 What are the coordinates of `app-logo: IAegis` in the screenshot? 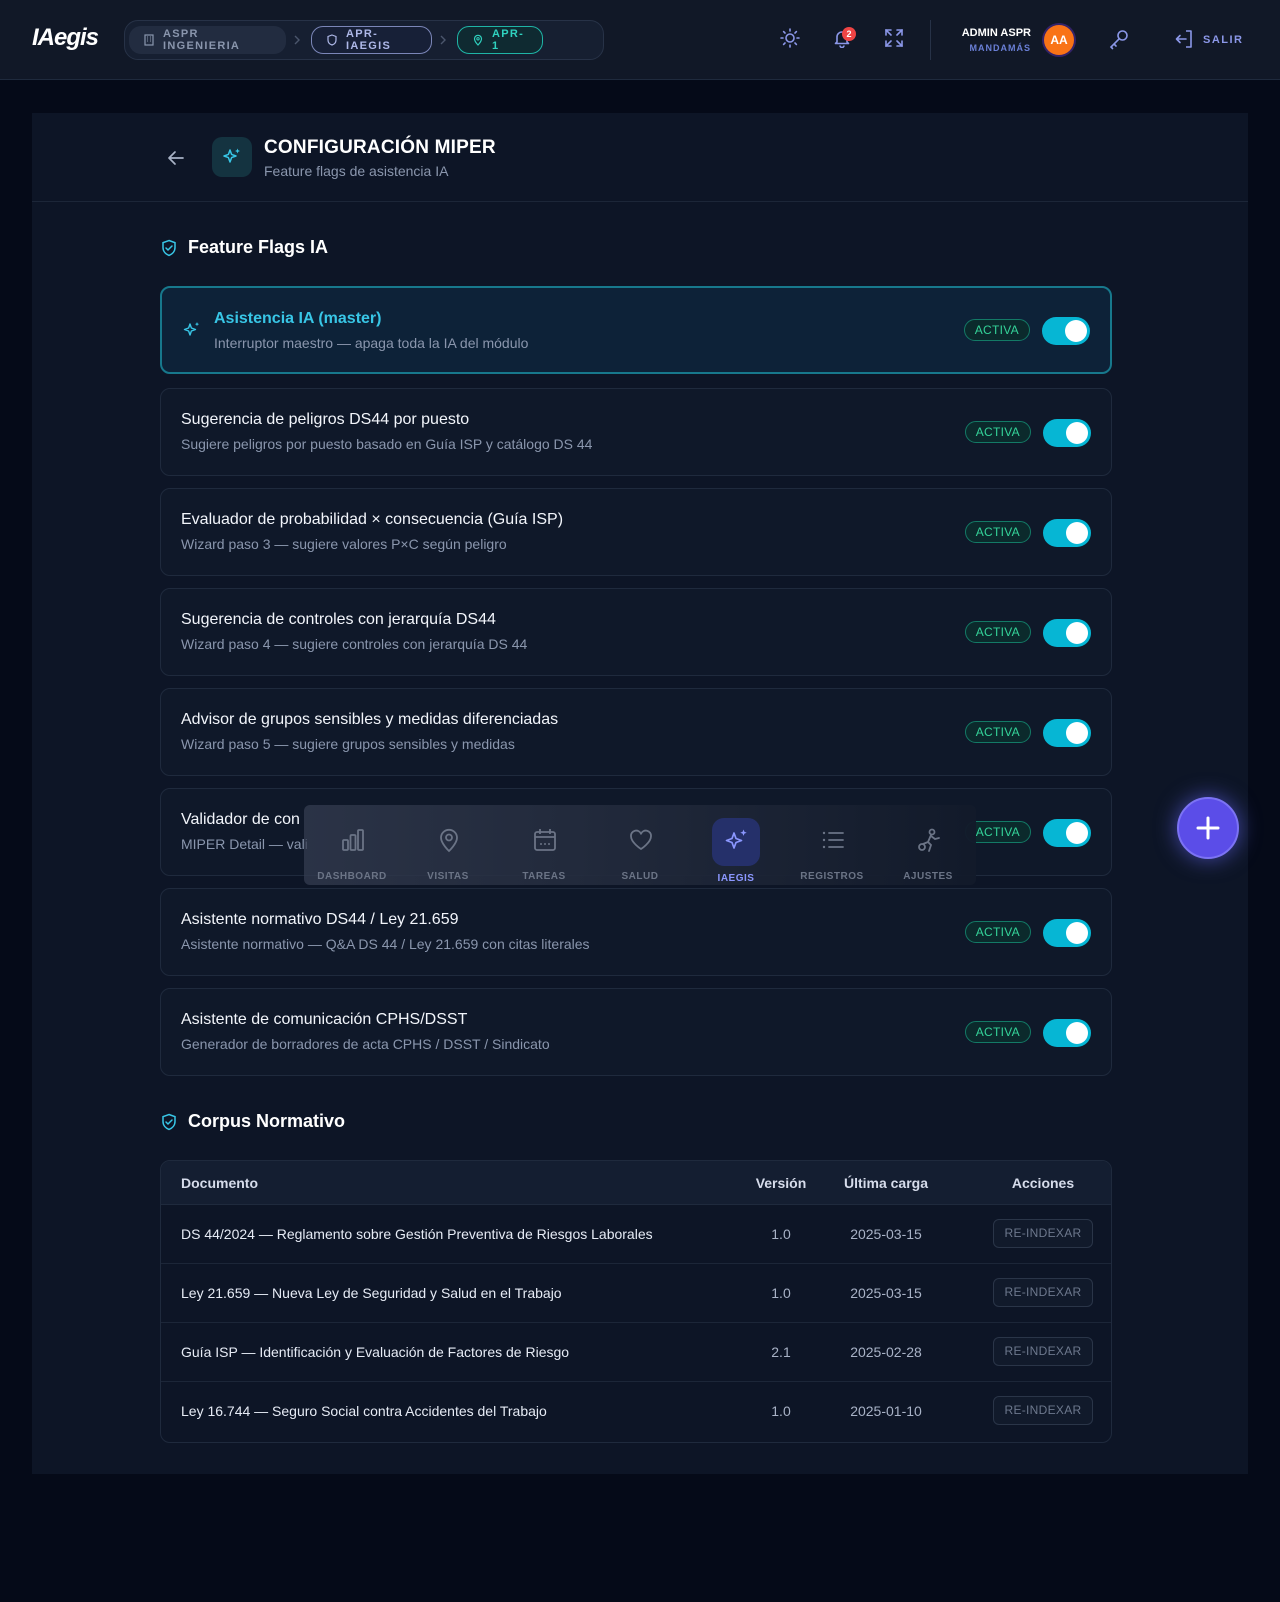 It's located at (65, 38).